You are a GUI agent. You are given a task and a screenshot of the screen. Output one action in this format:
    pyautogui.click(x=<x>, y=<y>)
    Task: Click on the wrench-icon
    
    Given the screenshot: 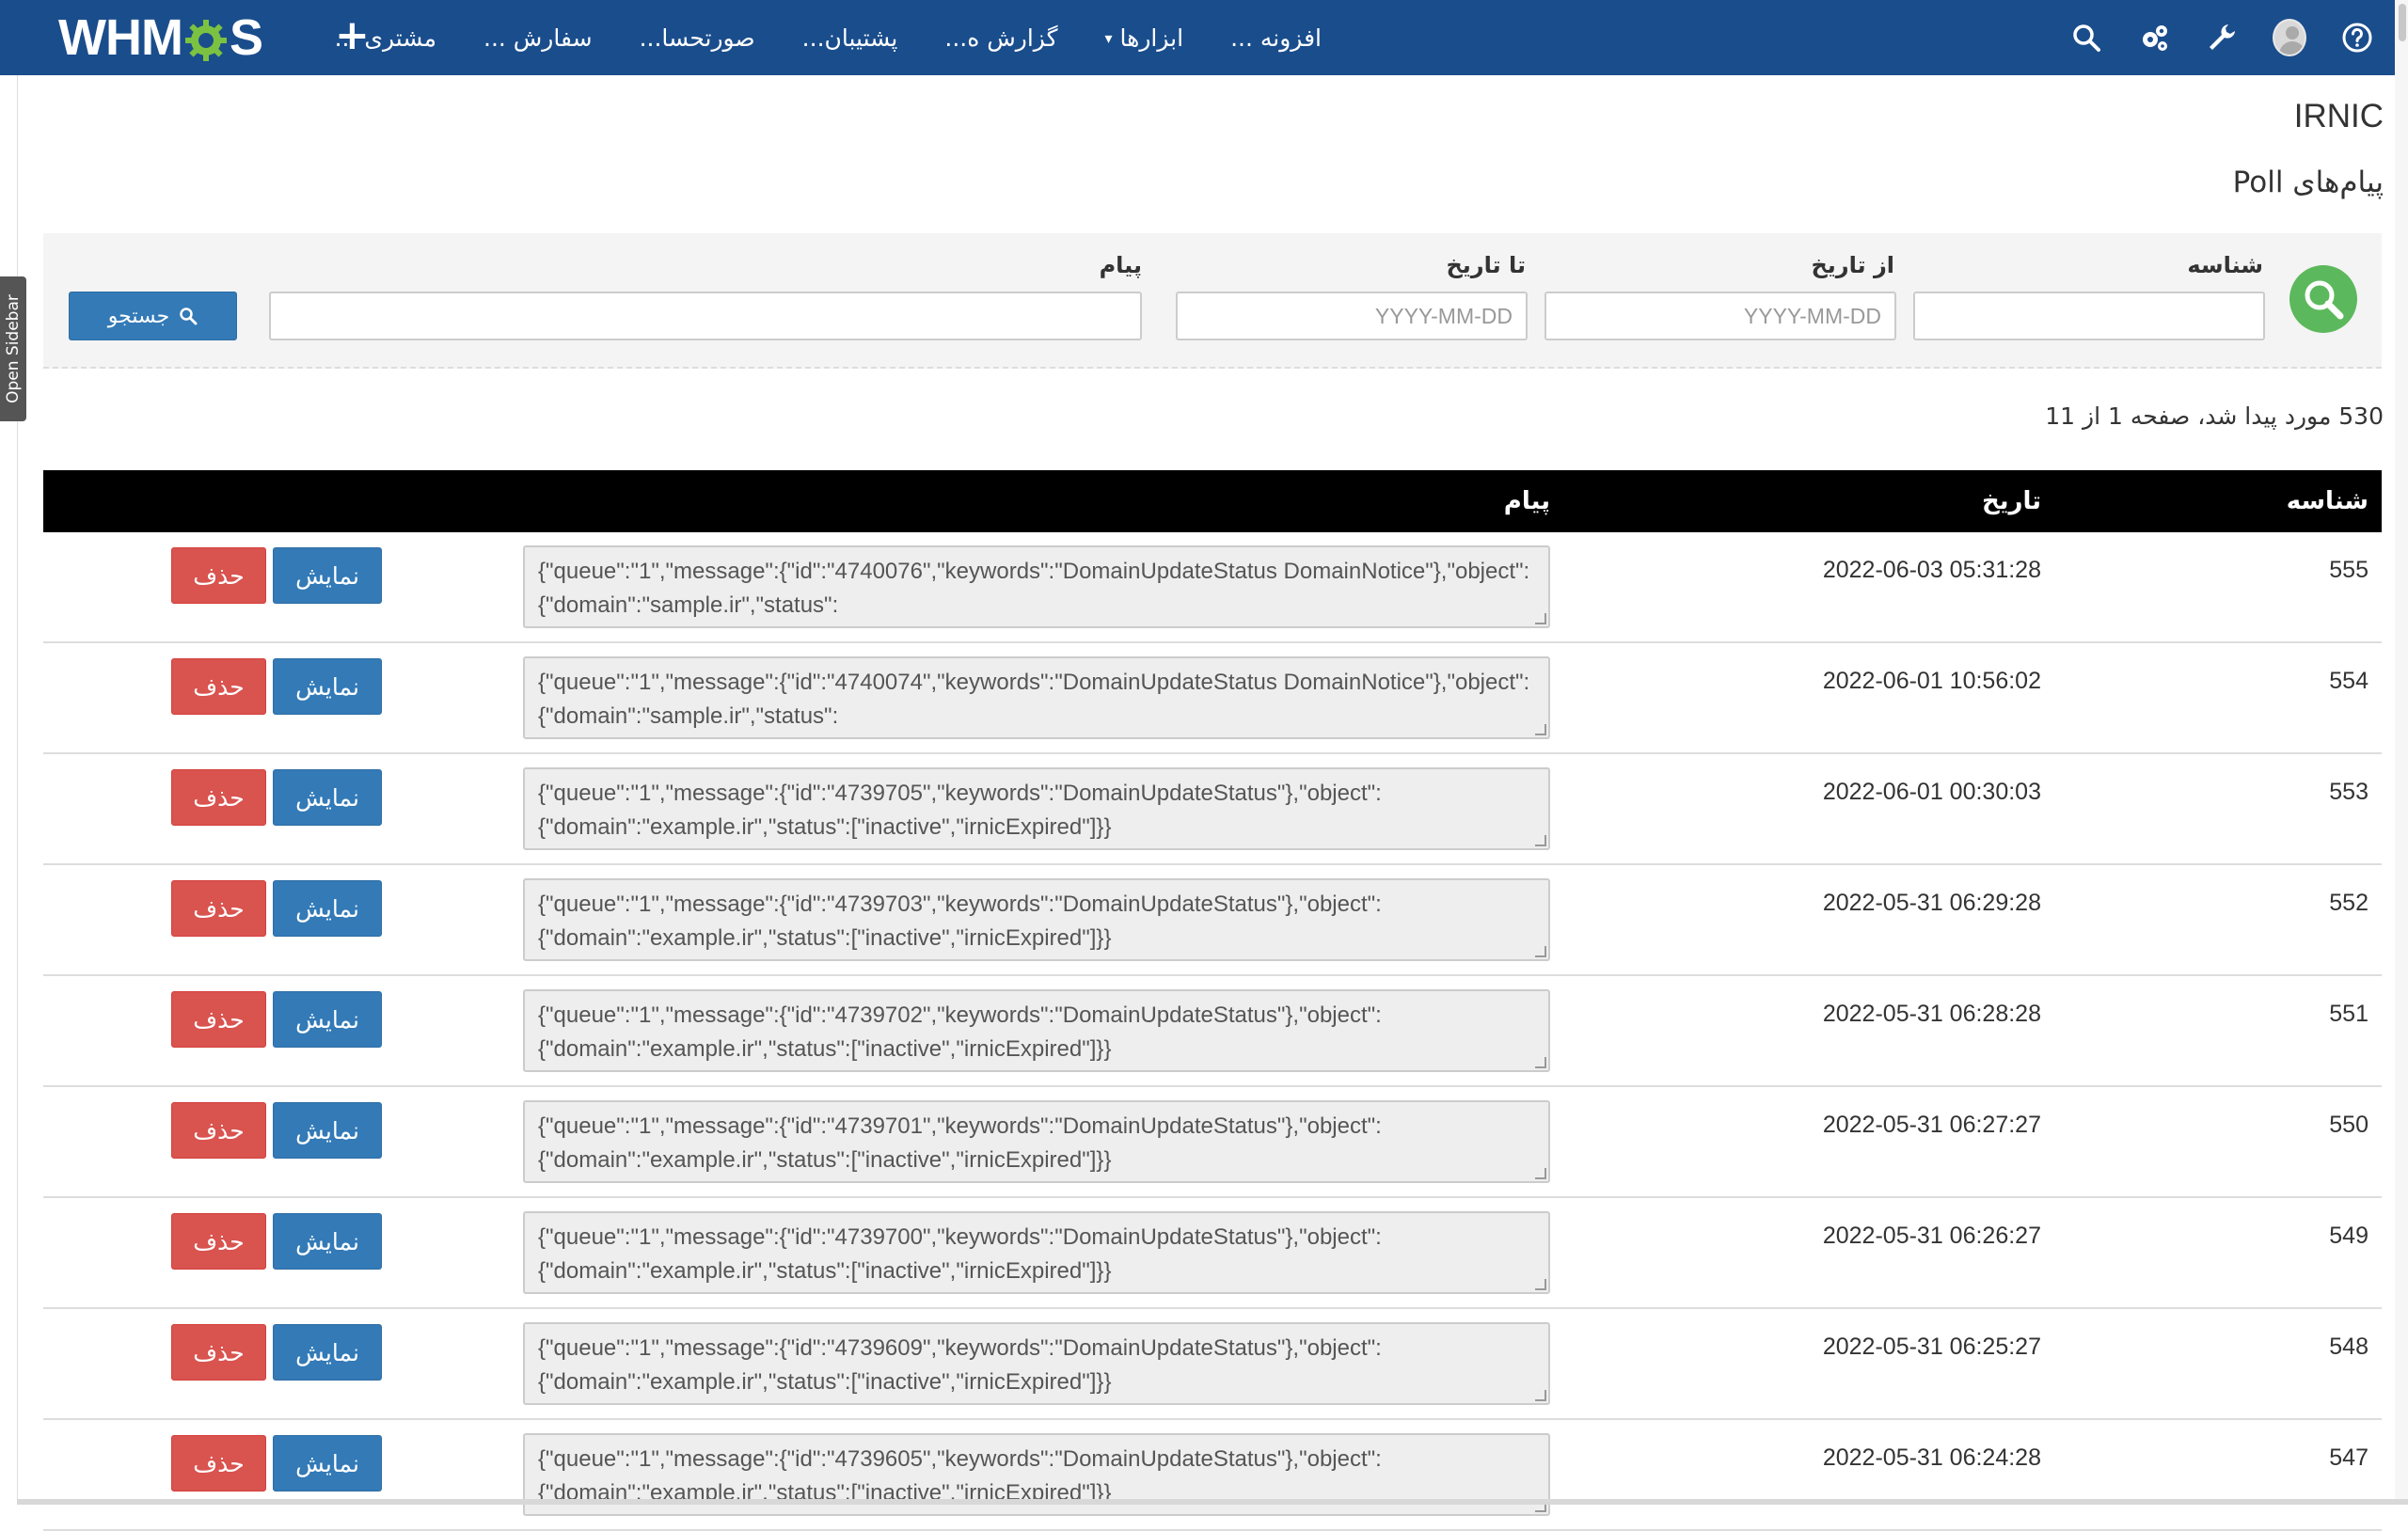 What is the action you would take?
    pyautogui.click(x=2222, y=38)
    